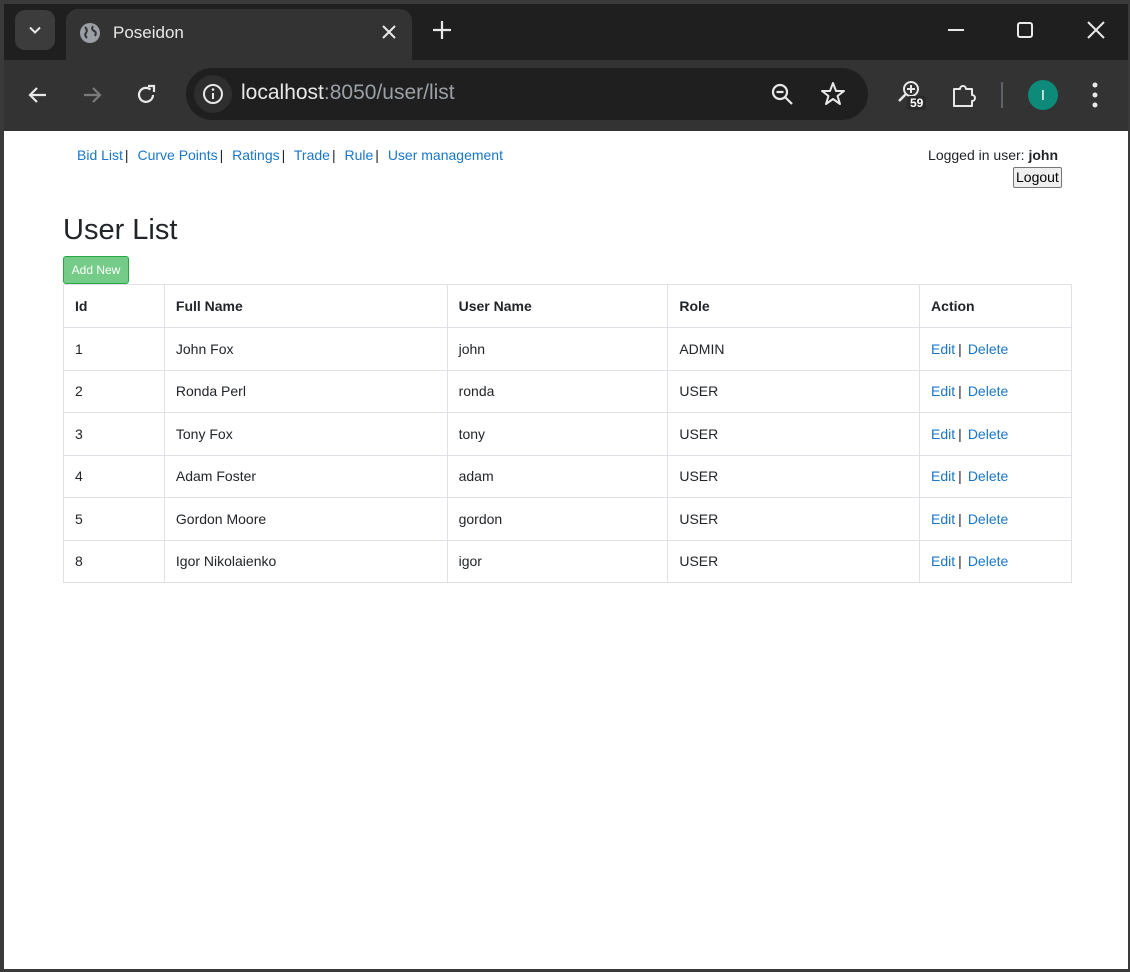 Image resolution: width=1130 pixels, height=972 pixels. I want to click on cell-username: adam, so click(557, 476).